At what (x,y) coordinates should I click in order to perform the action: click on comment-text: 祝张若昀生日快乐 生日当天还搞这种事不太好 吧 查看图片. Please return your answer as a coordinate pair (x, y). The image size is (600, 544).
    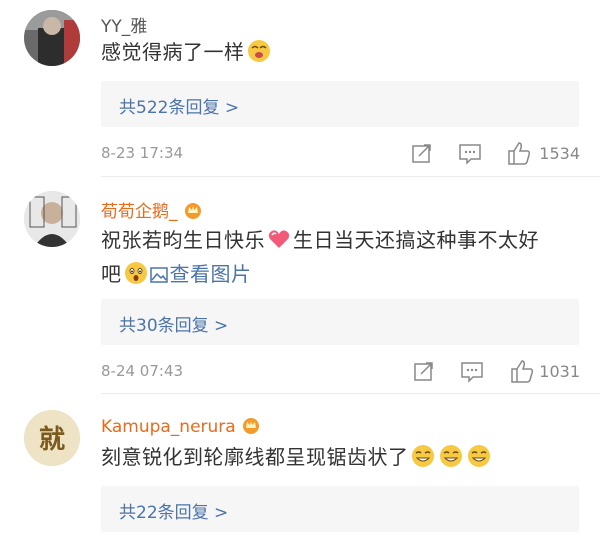
    Looking at the image, I should click on (320, 257).